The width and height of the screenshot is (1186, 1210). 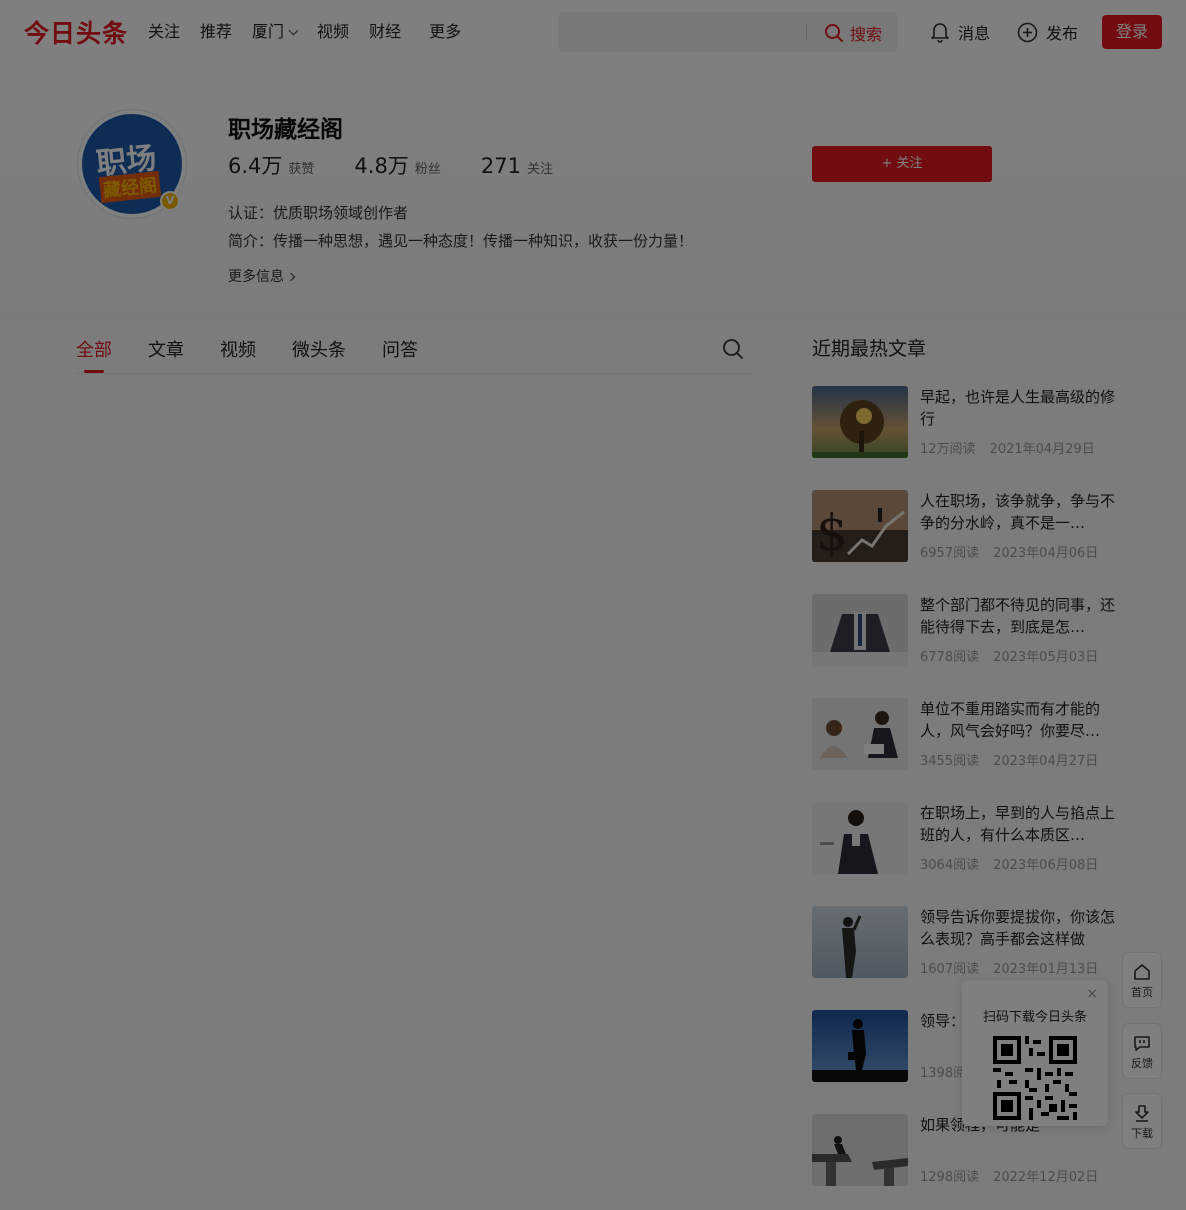 I want to click on tab-articles: 文章, so click(x=166, y=349).